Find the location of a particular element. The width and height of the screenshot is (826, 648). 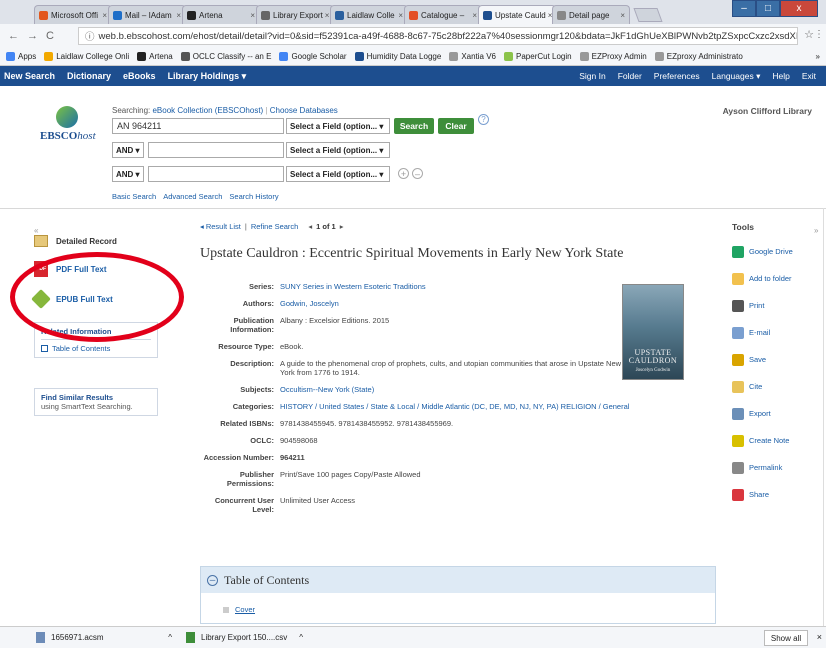

nav-item: New Search is located at coordinates (29, 76).